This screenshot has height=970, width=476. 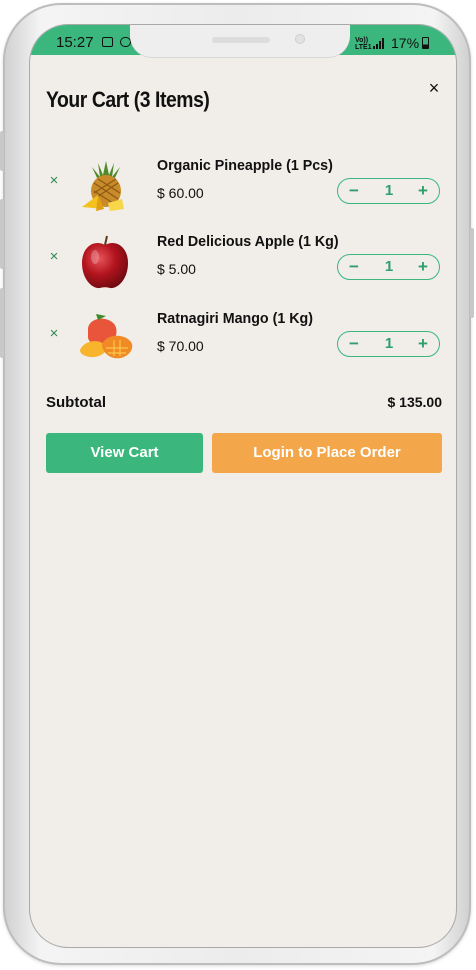 What do you see at coordinates (472, 273) in the screenshot?
I see `phone-power-button` at bounding box center [472, 273].